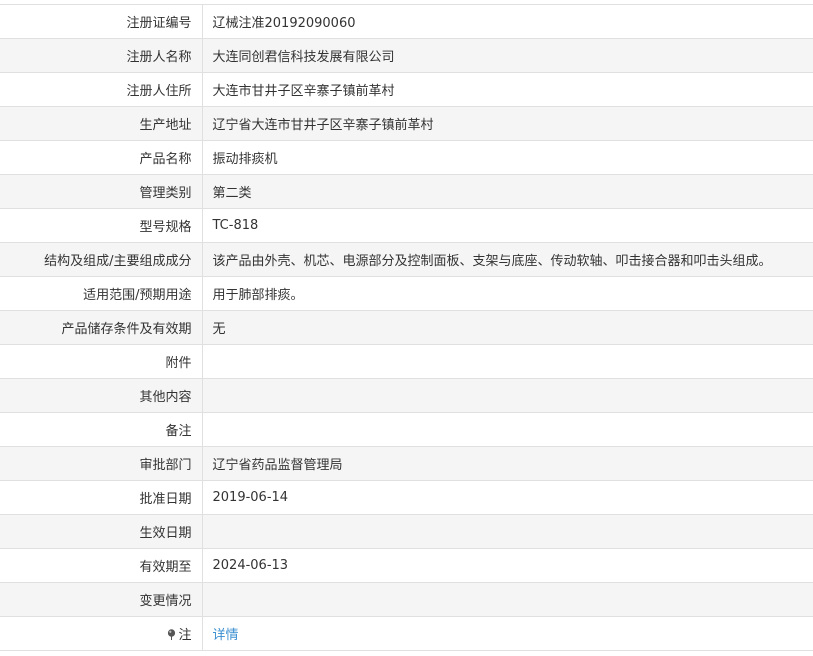  I want to click on row-intended-use: 适用范围/预期用途 用于肺部排痰。, so click(406, 293).